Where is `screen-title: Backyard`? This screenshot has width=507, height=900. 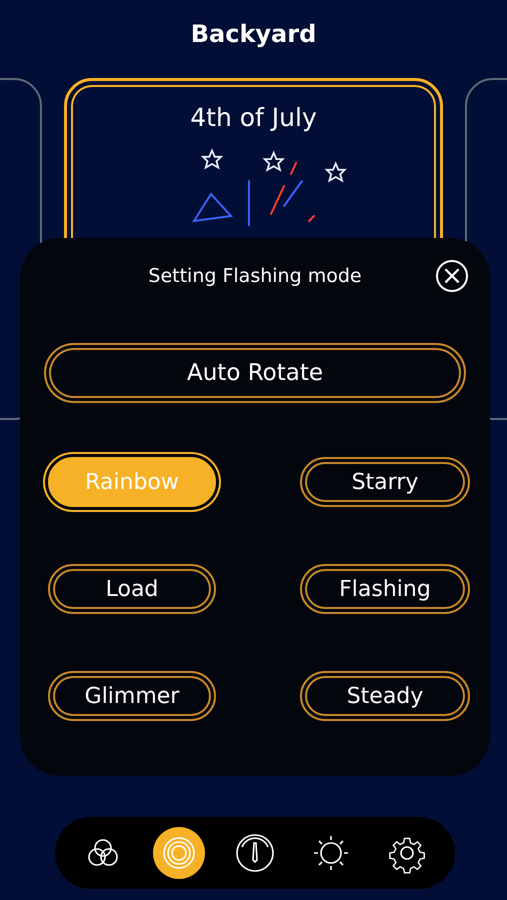
screen-title: Backyard is located at coordinates (254, 34).